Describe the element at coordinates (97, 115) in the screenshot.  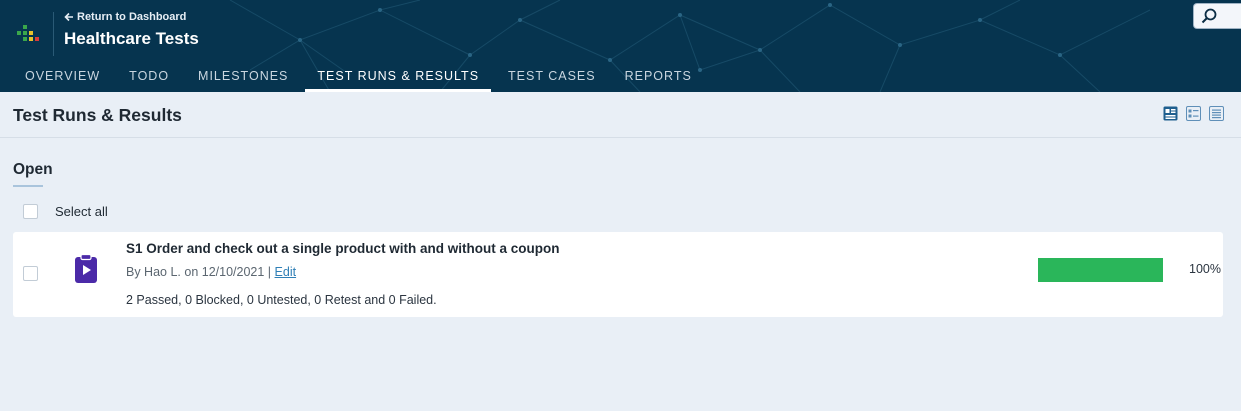
I see `page-title: Test Runs & Results` at that location.